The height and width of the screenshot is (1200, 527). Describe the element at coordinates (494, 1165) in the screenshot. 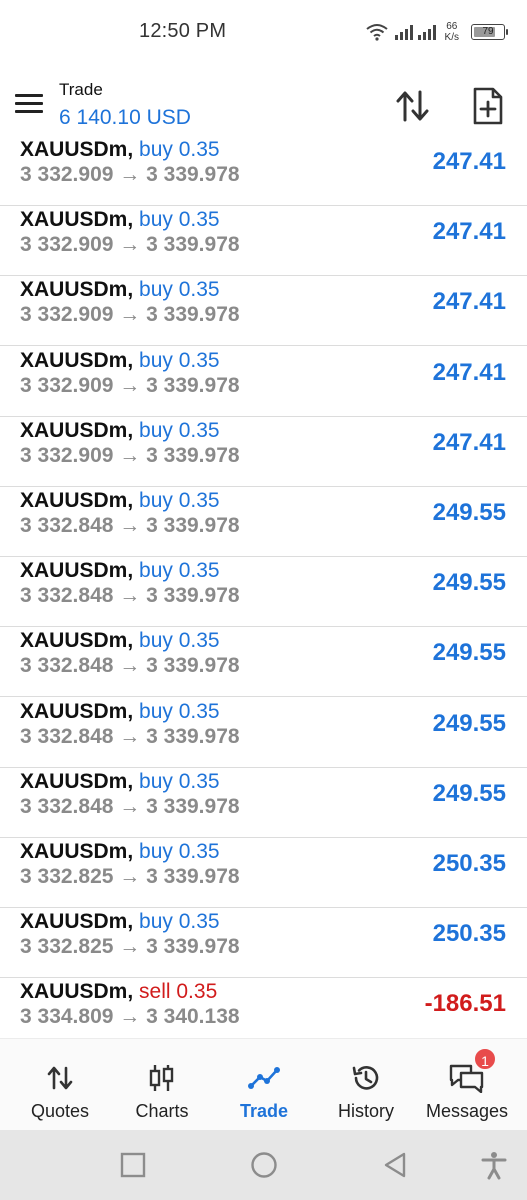

I see `accessibility-icon` at that location.